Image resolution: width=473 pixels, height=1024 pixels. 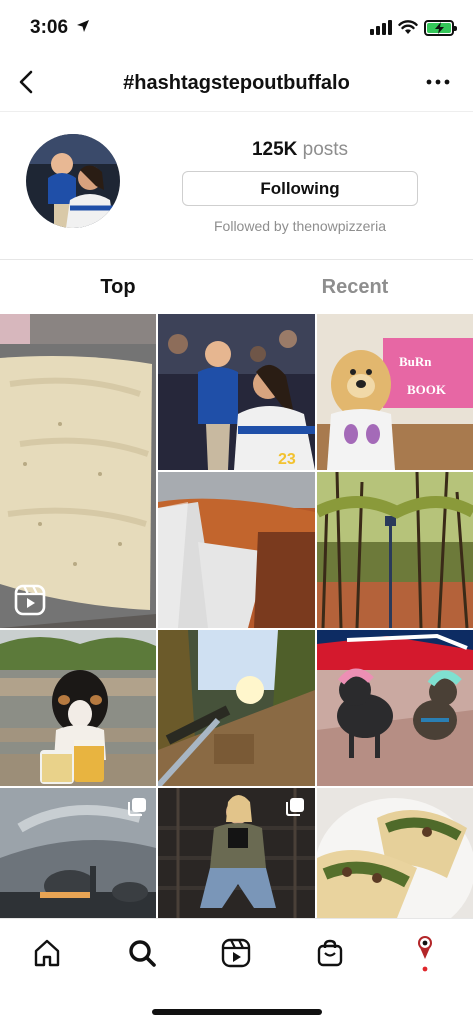 I want to click on page-title: #hashtagstepoutbuffalo, so click(x=236, y=83).